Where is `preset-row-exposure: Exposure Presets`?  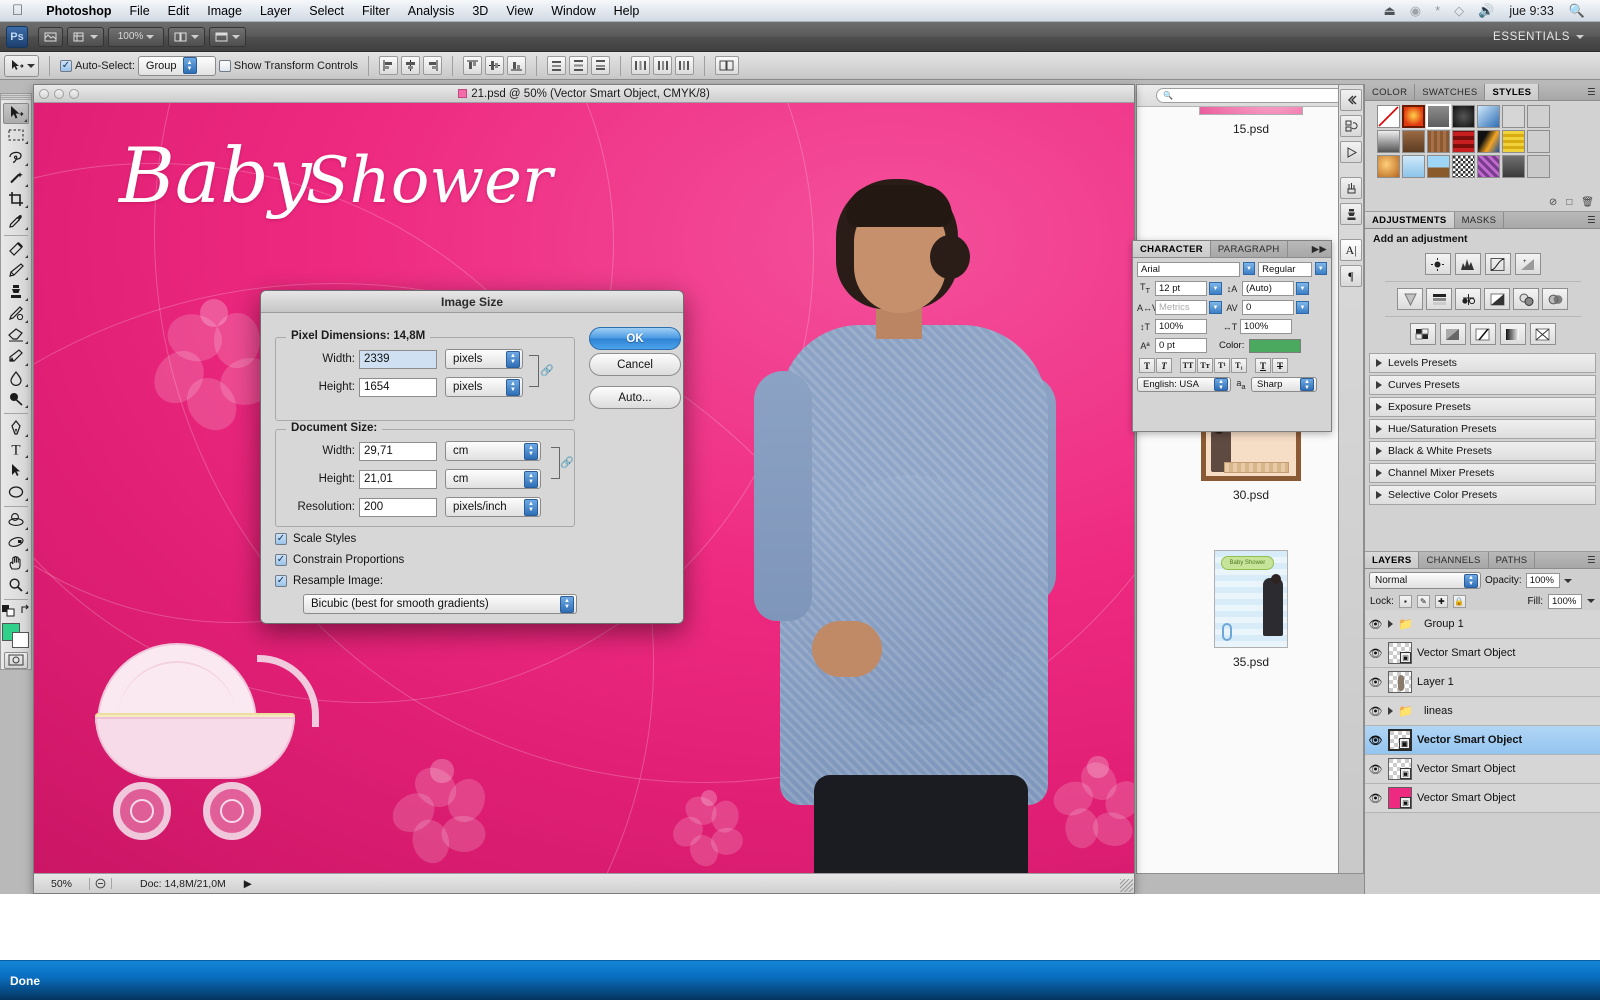 preset-row-exposure: Exposure Presets is located at coordinates (1482, 407).